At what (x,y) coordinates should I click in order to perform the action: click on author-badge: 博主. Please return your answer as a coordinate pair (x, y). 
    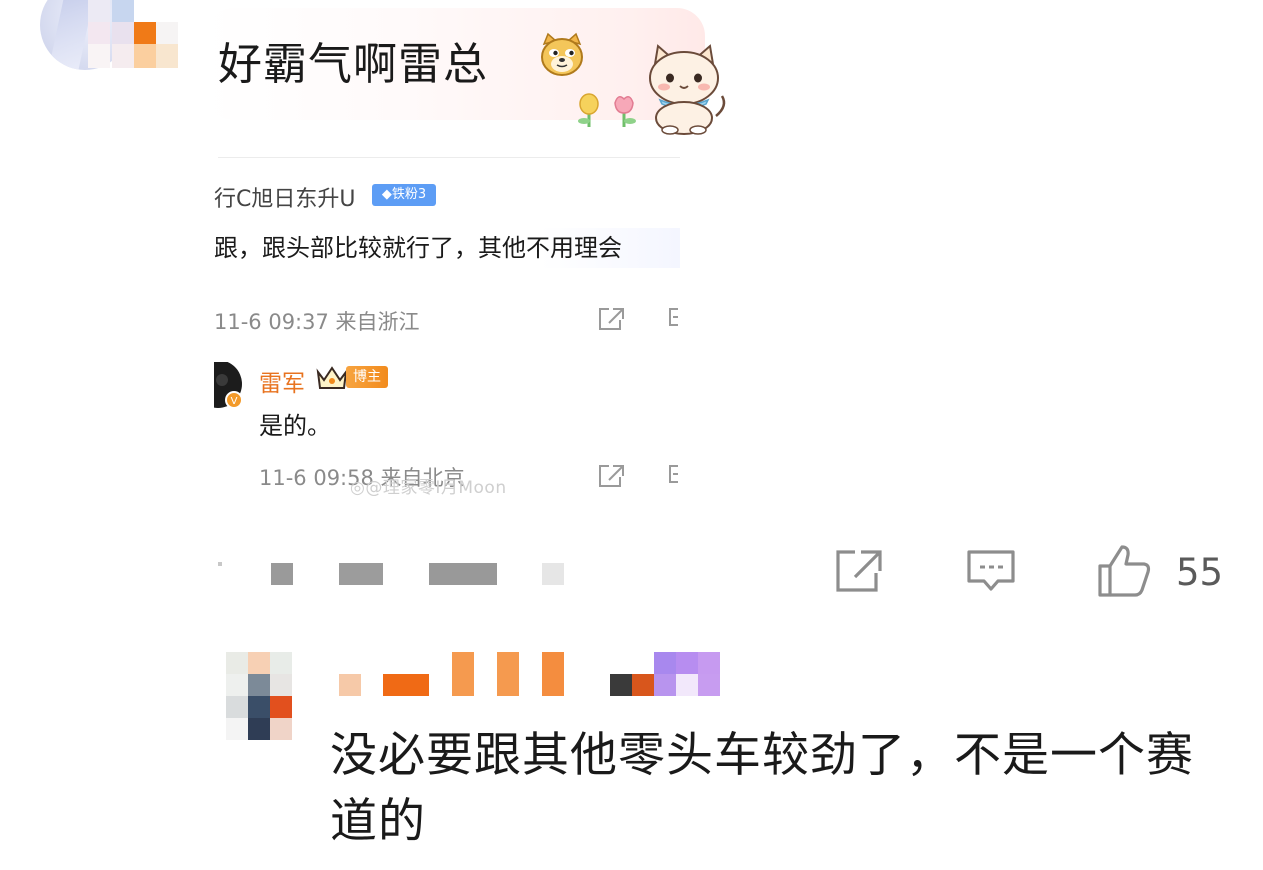
    Looking at the image, I should click on (367, 377).